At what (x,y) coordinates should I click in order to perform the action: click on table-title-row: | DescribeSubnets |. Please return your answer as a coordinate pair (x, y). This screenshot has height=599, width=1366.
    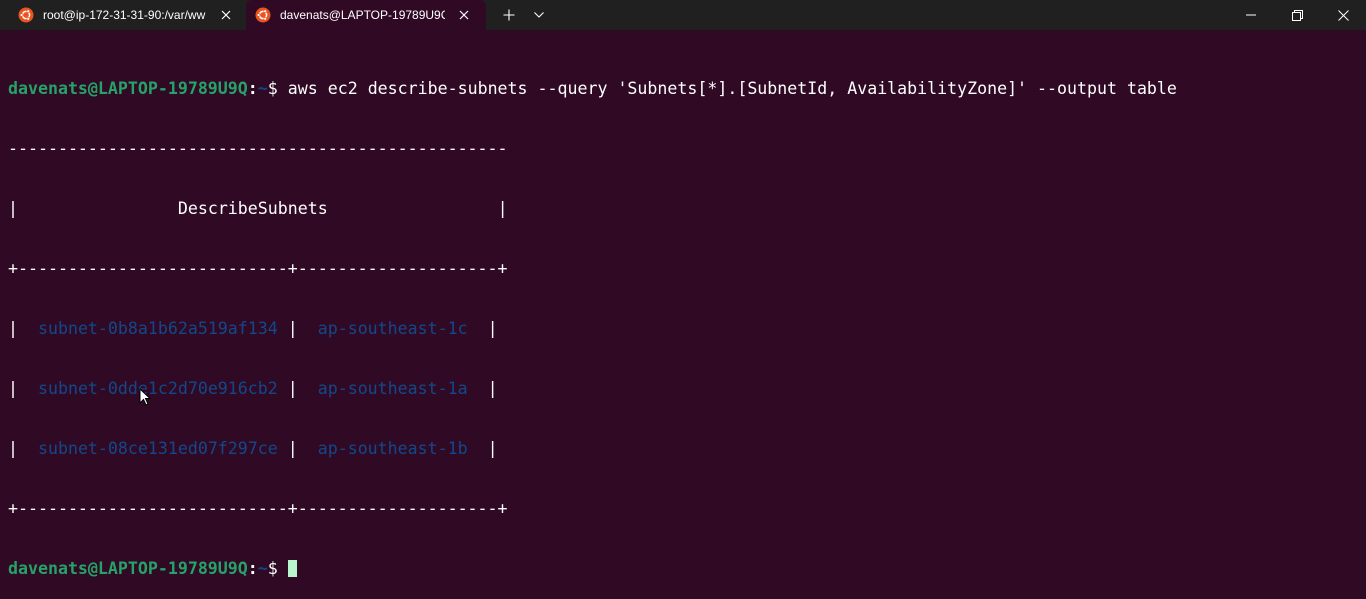
    Looking at the image, I should click on (592, 209).